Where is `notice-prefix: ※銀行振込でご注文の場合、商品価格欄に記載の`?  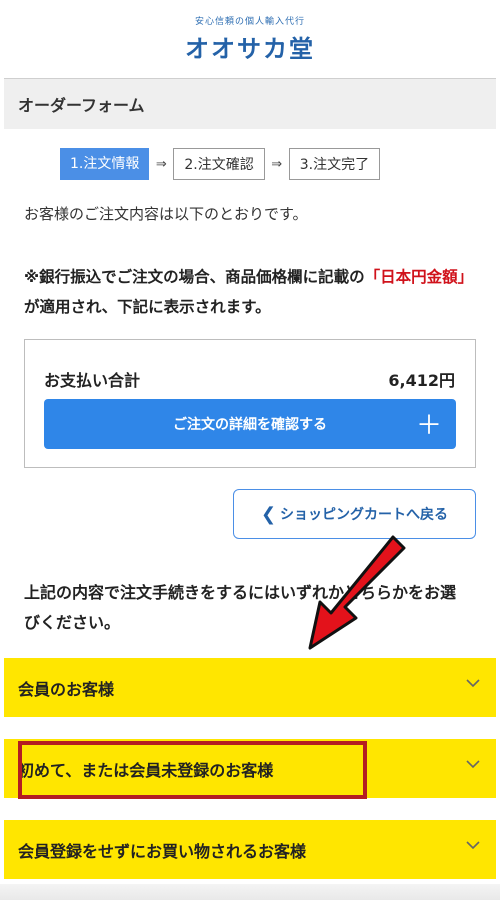 notice-prefix: ※銀行振込でご注文の場合、商品価格欄に記載の is located at coordinates (194, 277).